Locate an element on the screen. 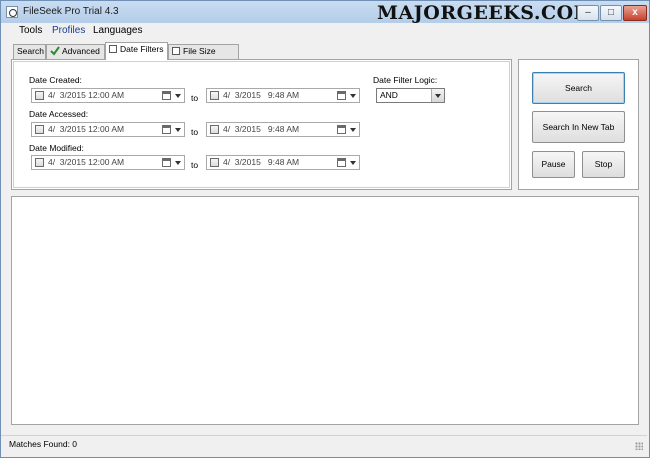 The width and height of the screenshot is (650, 458). date-created-from-value: 4/ 3/2015 12:00 AM is located at coordinates (86, 95).